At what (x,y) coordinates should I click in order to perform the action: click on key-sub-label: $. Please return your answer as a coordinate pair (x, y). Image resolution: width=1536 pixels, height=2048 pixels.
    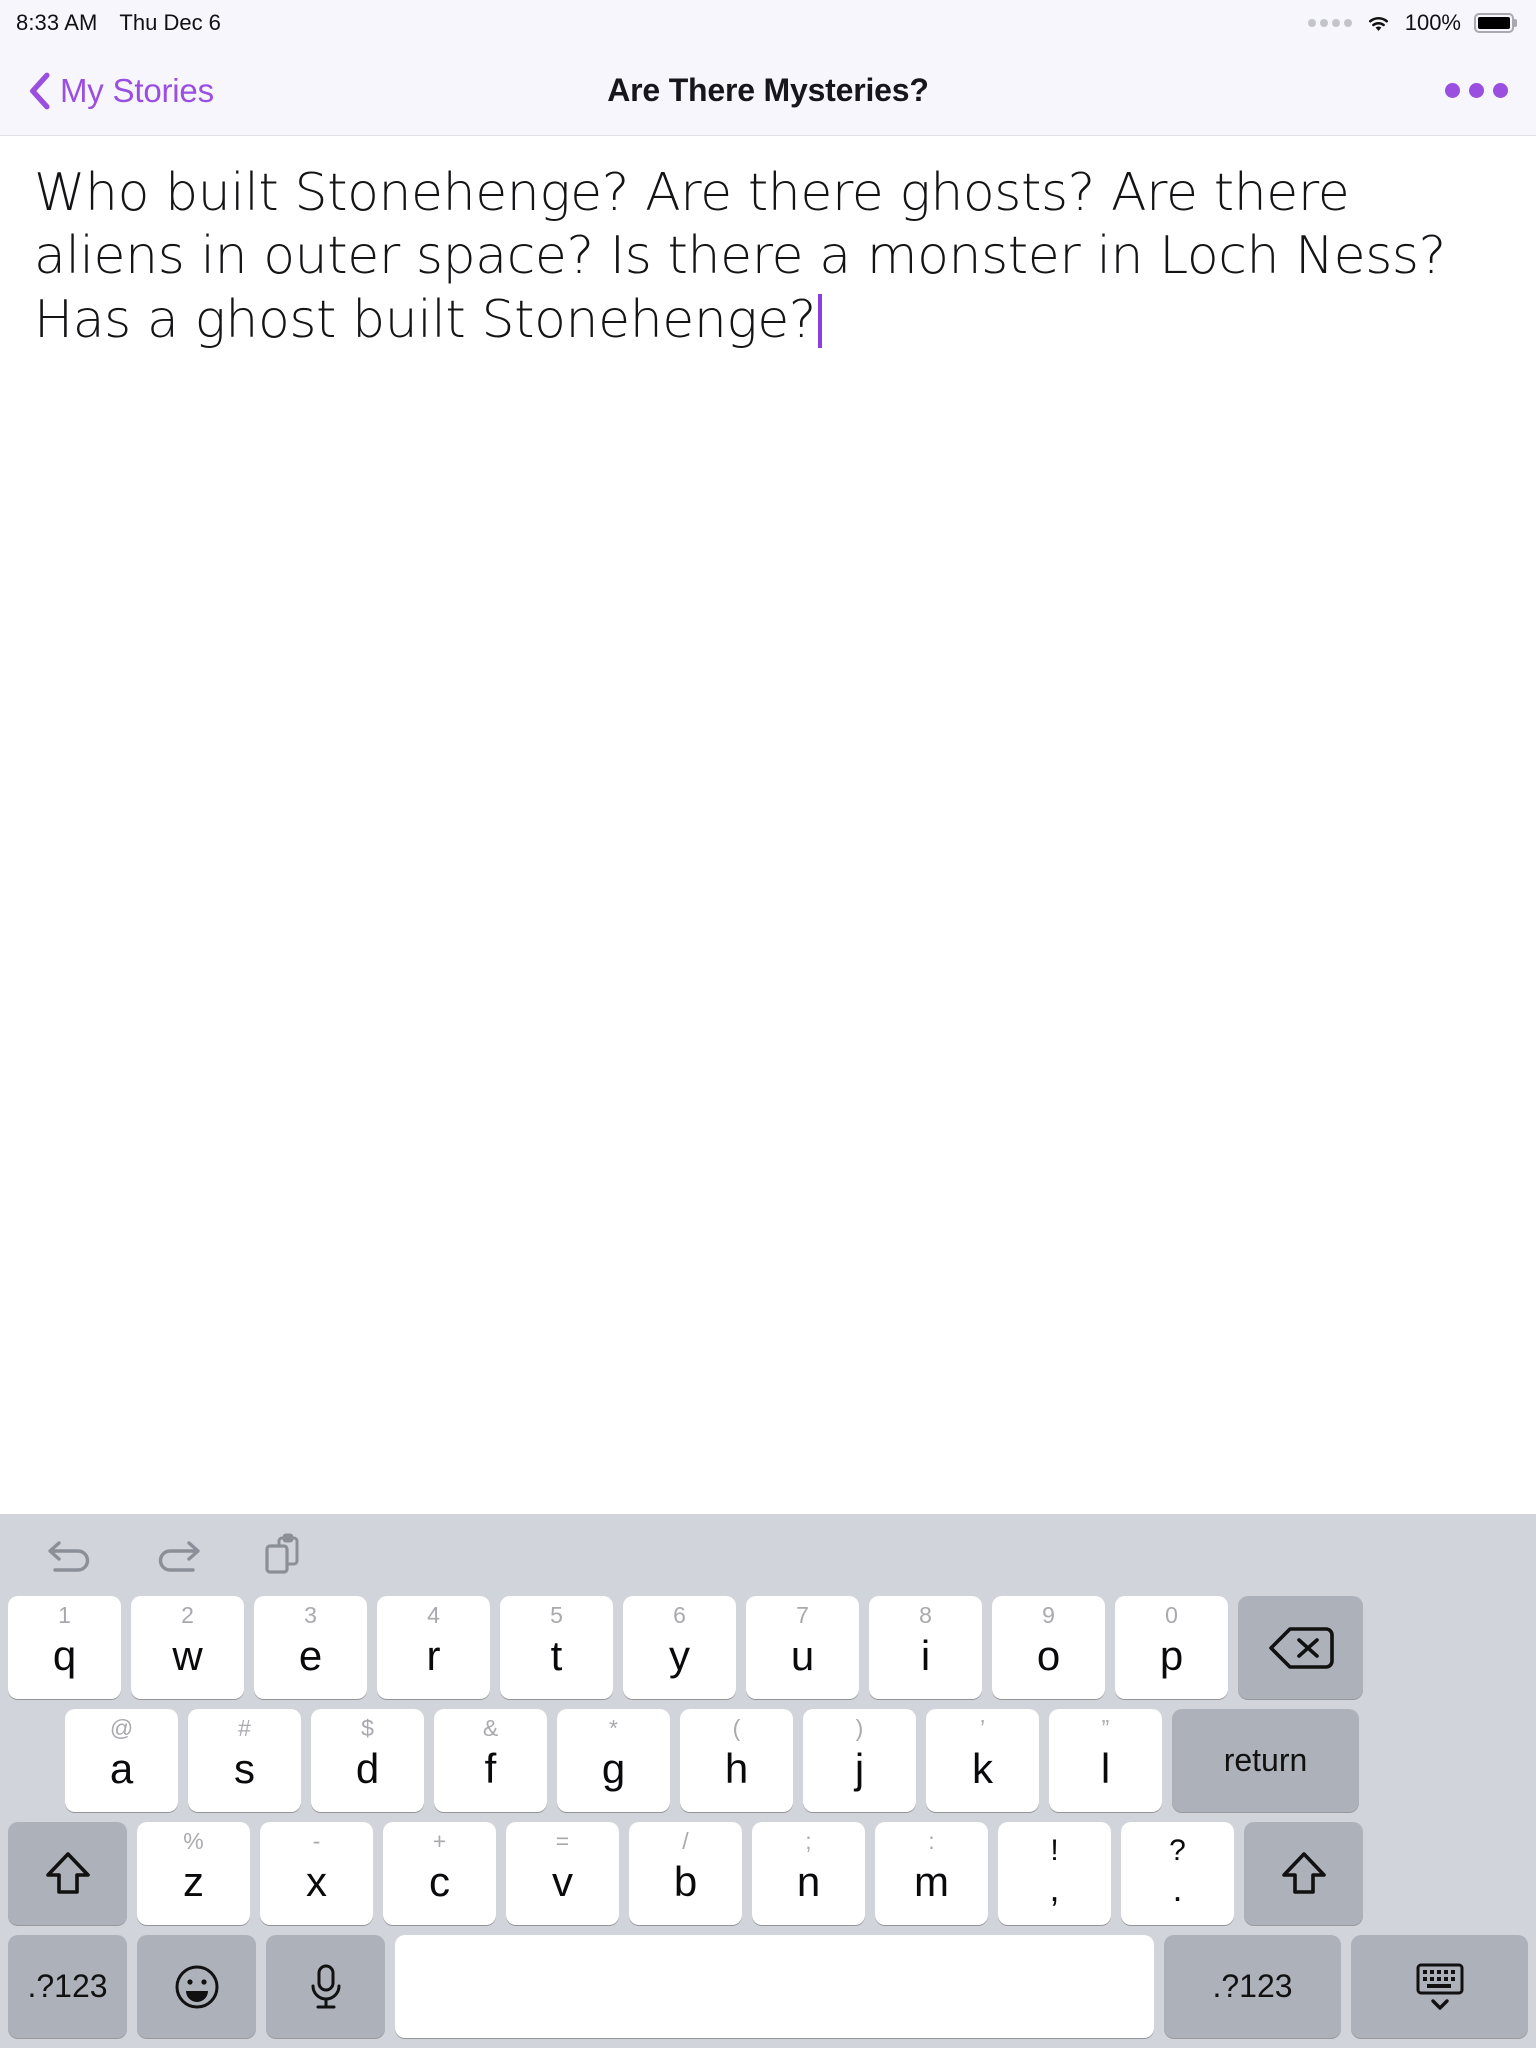
    Looking at the image, I should click on (367, 1728).